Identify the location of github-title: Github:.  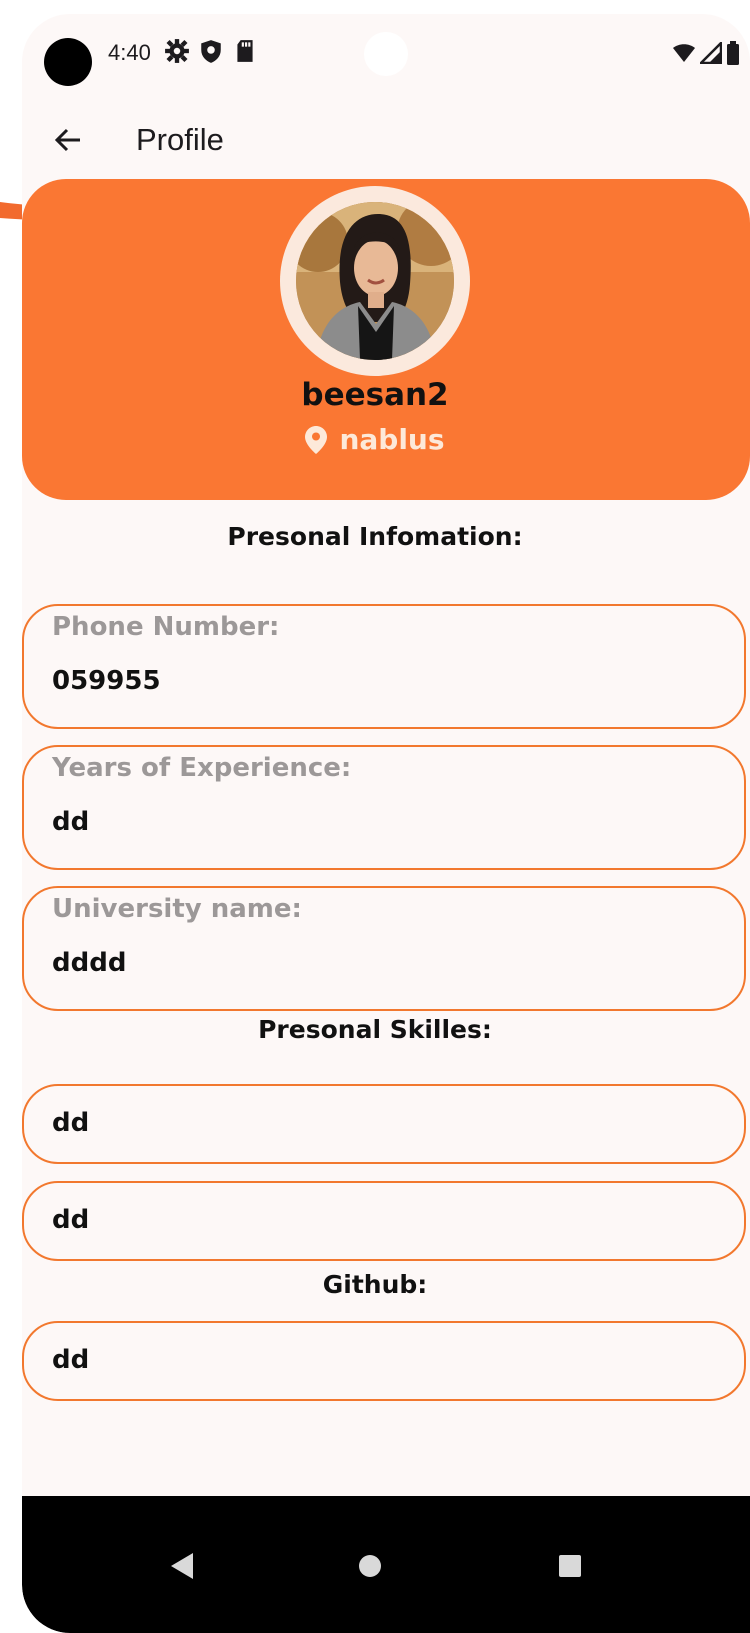
(375, 1284).